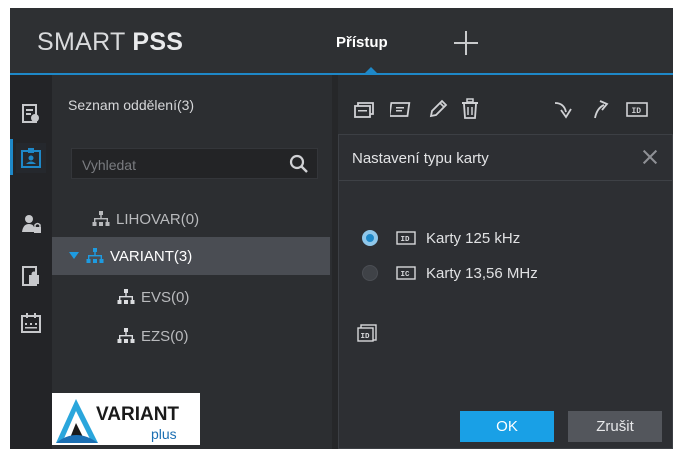  I want to click on expand-triangle-icon, so click(74, 256).